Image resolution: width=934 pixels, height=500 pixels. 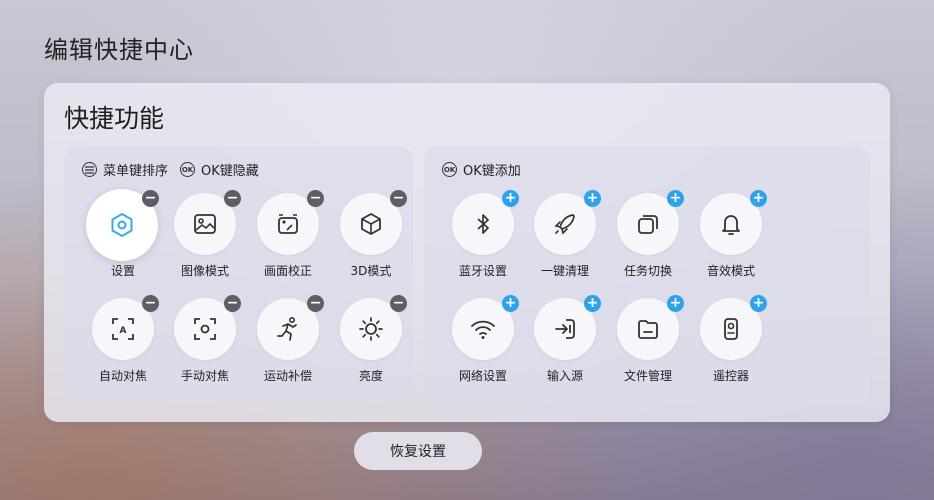 I want to click on hint-ok-hide: OK键隐藏, so click(x=230, y=171).